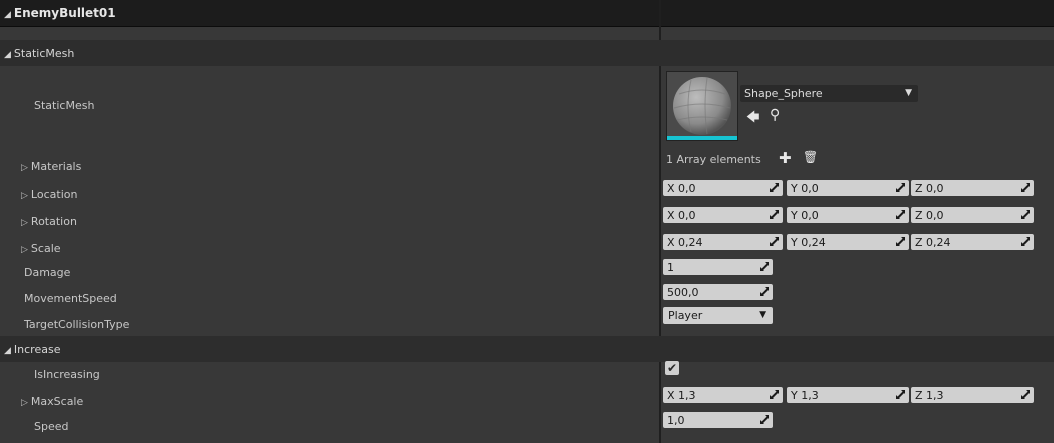  Describe the element at coordinates (785, 158) in the screenshot. I see `add-element-icon: ✚` at that location.